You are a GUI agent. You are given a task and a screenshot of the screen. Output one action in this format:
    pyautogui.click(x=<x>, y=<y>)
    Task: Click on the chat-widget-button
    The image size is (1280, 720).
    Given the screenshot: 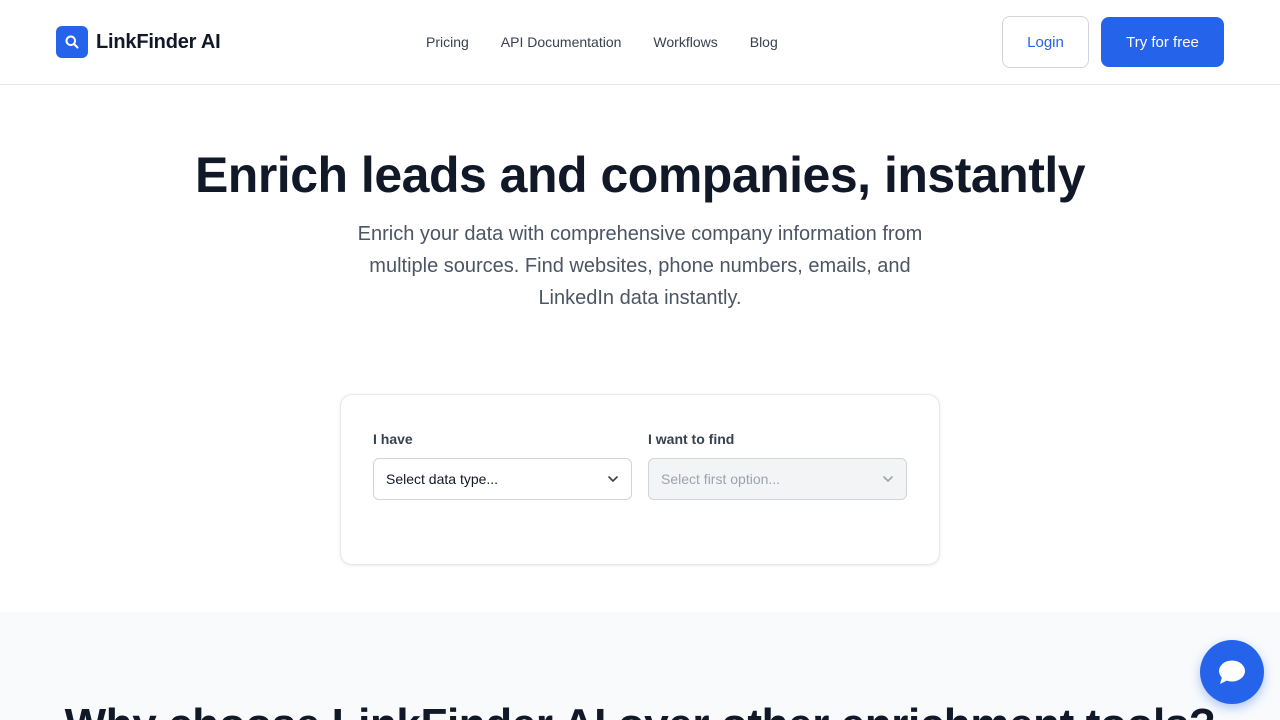 What is the action you would take?
    pyautogui.click(x=1232, y=672)
    